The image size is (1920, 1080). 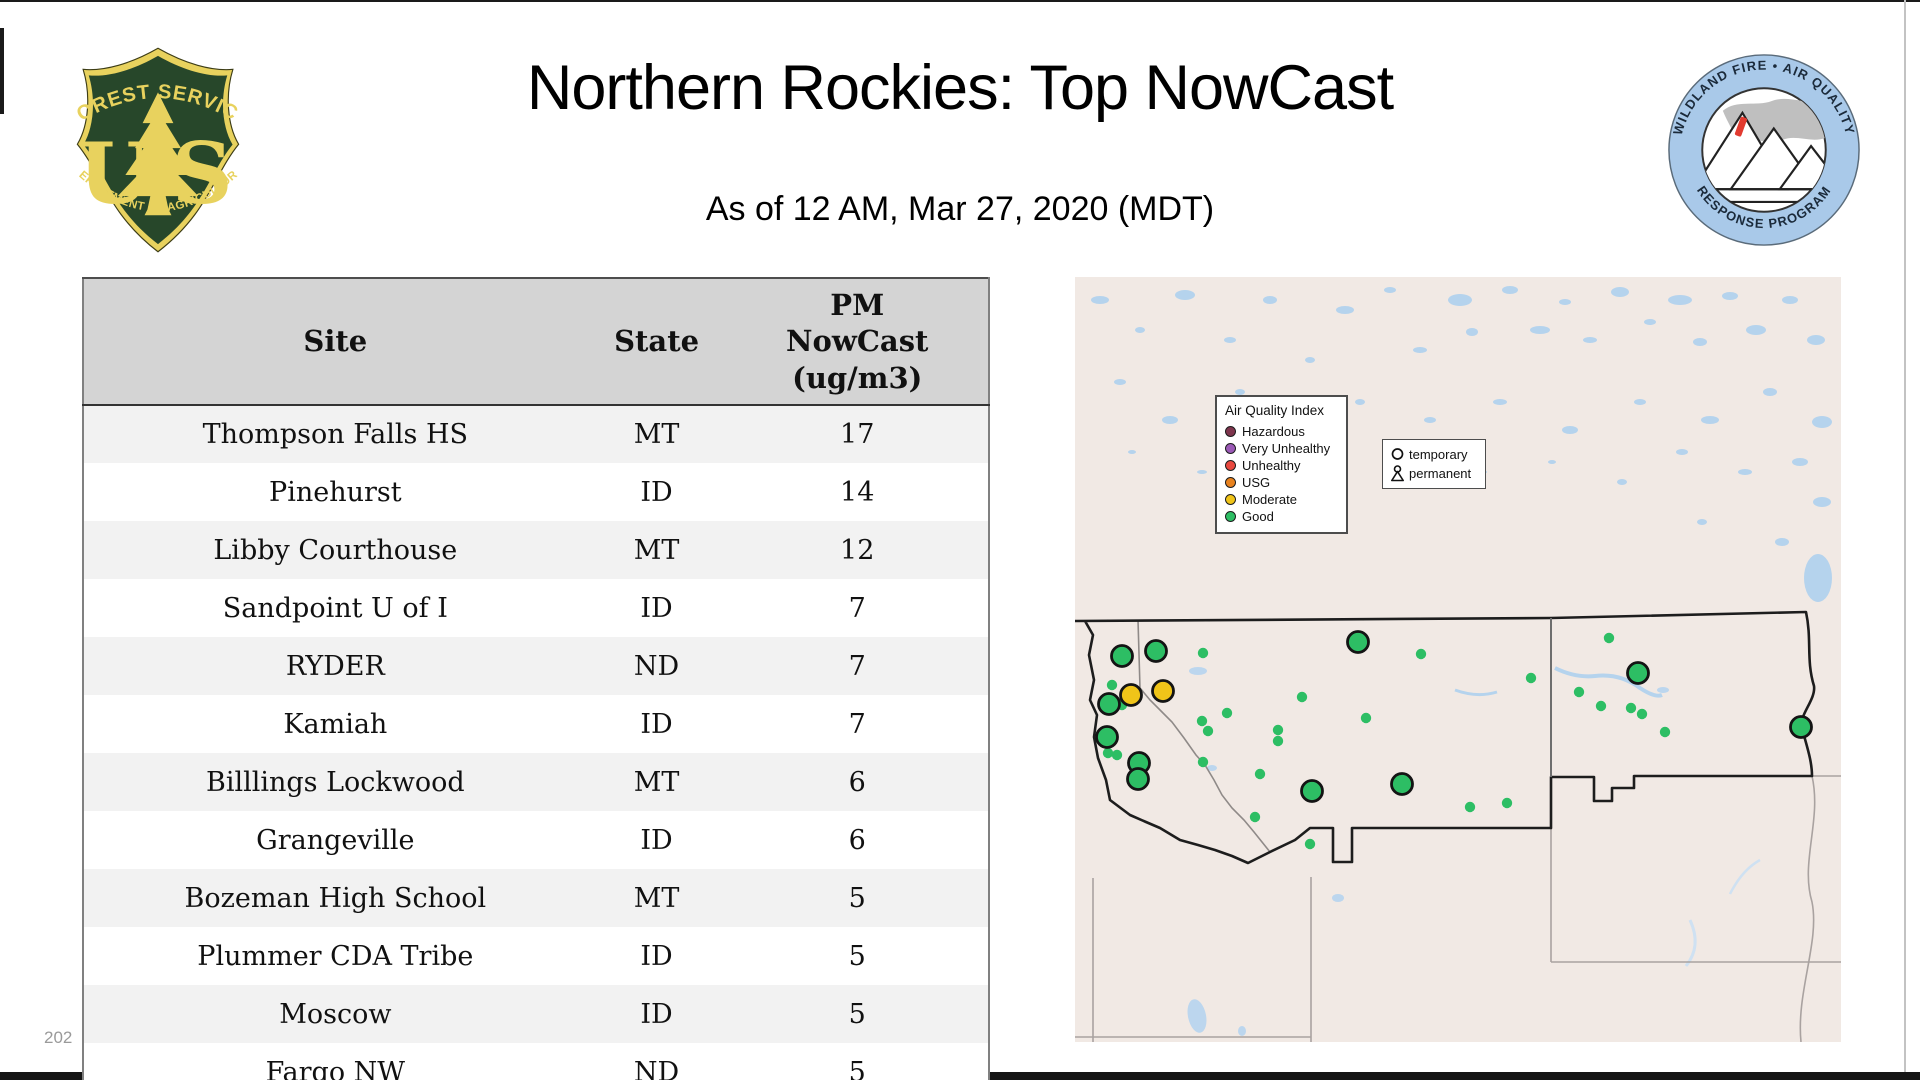 What do you see at coordinates (335, 434) in the screenshot?
I see `site-cell: Thompson Falls HS` at bounding box center [335, 434].